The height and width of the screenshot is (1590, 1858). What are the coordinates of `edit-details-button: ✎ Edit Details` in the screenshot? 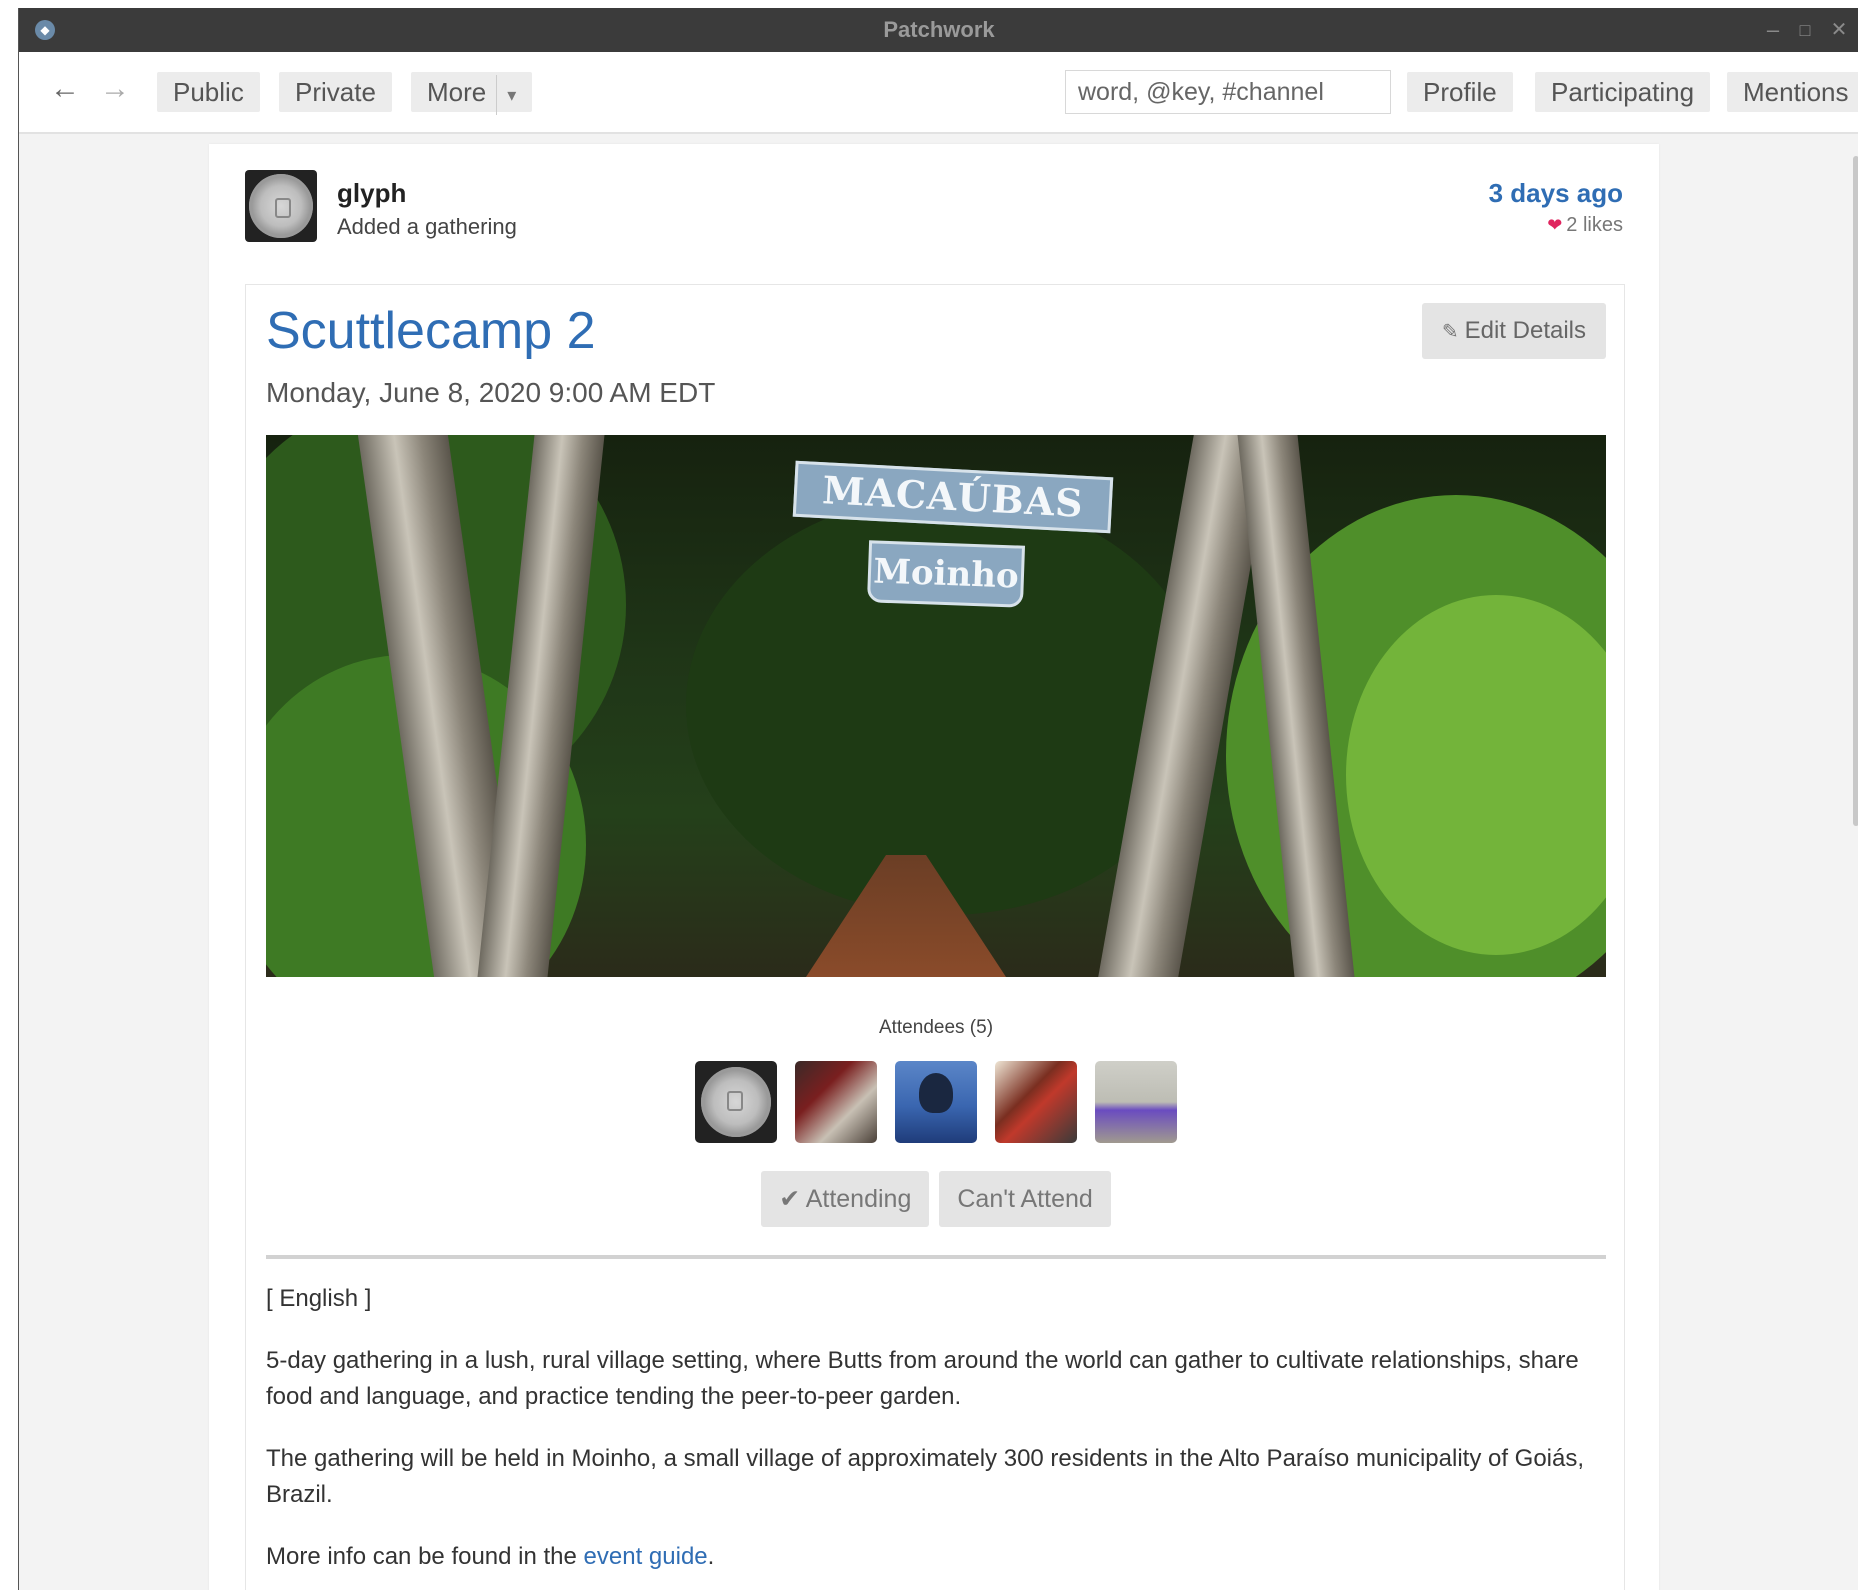 It's located at (1513, 331).